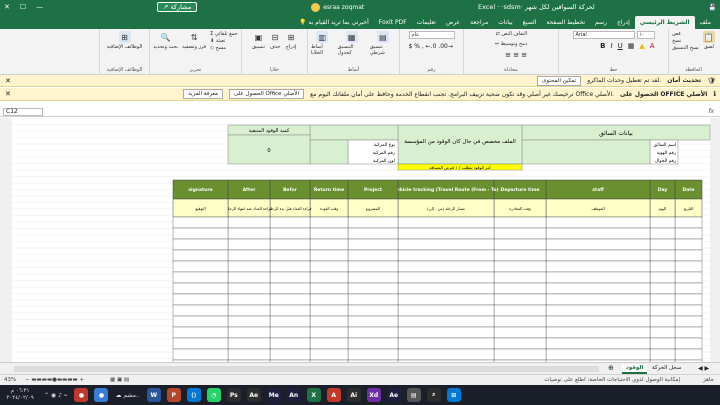  Describe the element at coordinates (8, 94) in the screenshot. I see `close-icon: ✕` at that location.